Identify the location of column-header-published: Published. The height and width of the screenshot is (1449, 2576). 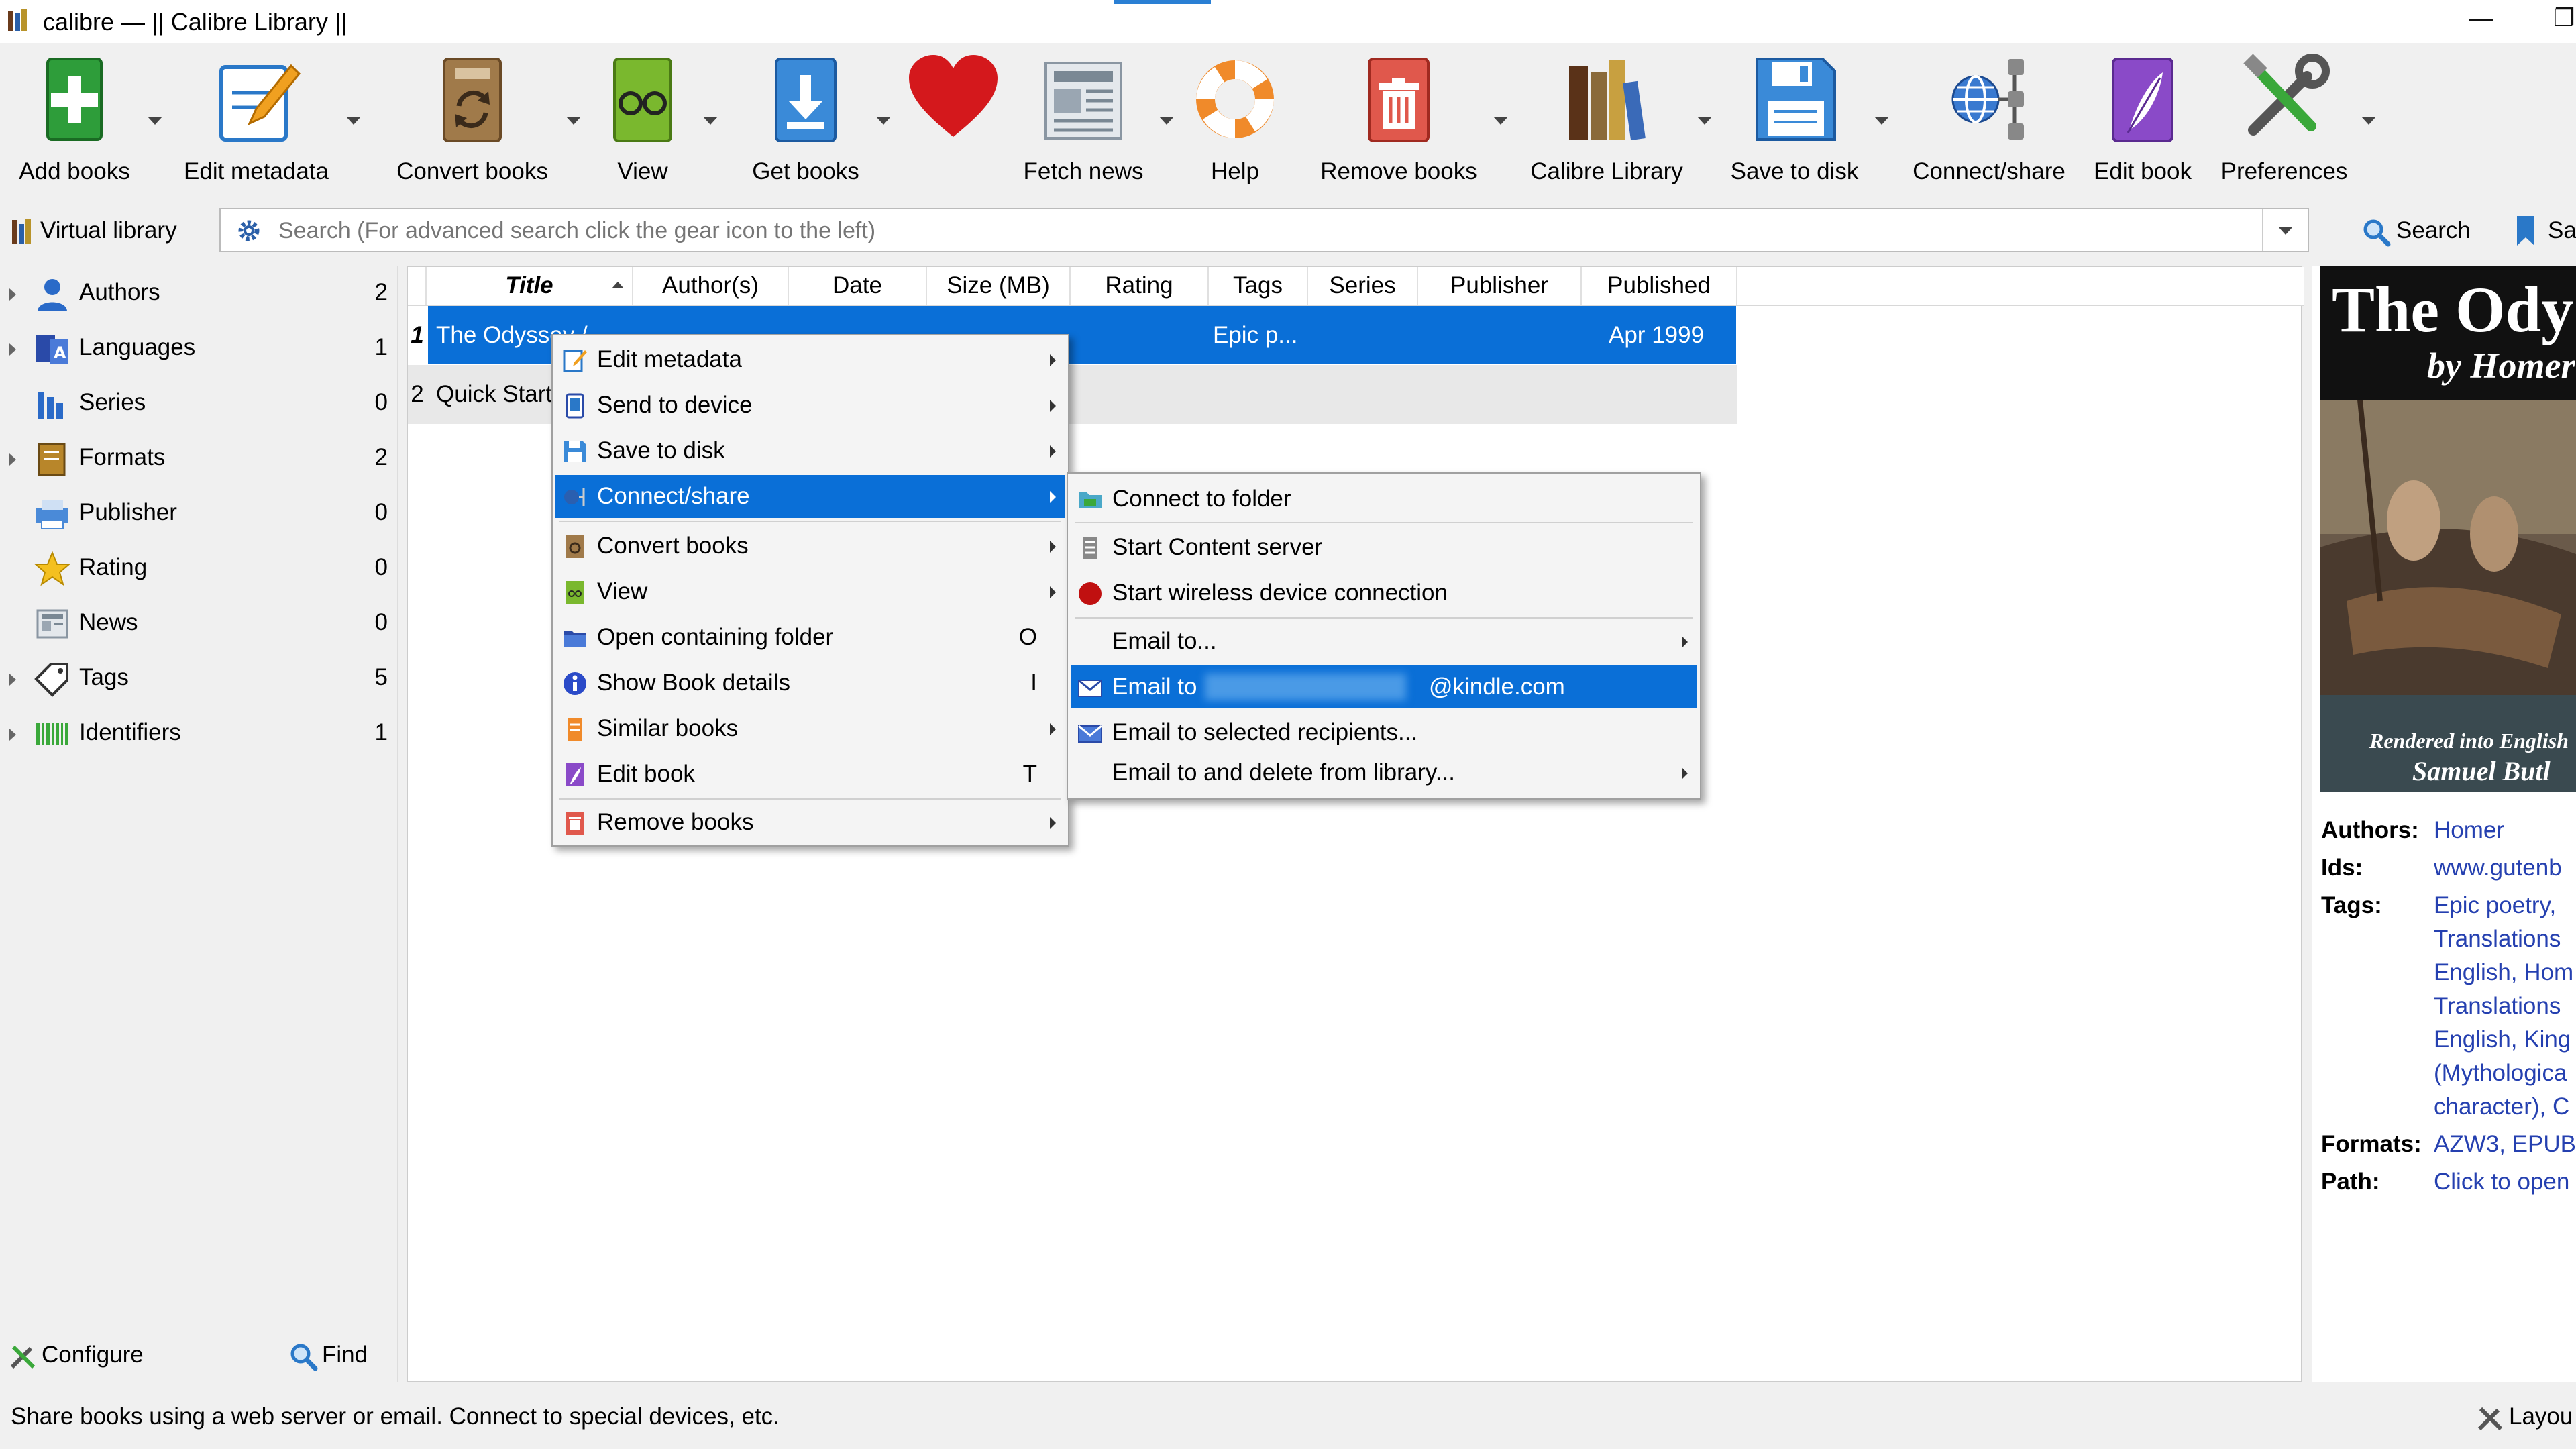
(1659, 286).